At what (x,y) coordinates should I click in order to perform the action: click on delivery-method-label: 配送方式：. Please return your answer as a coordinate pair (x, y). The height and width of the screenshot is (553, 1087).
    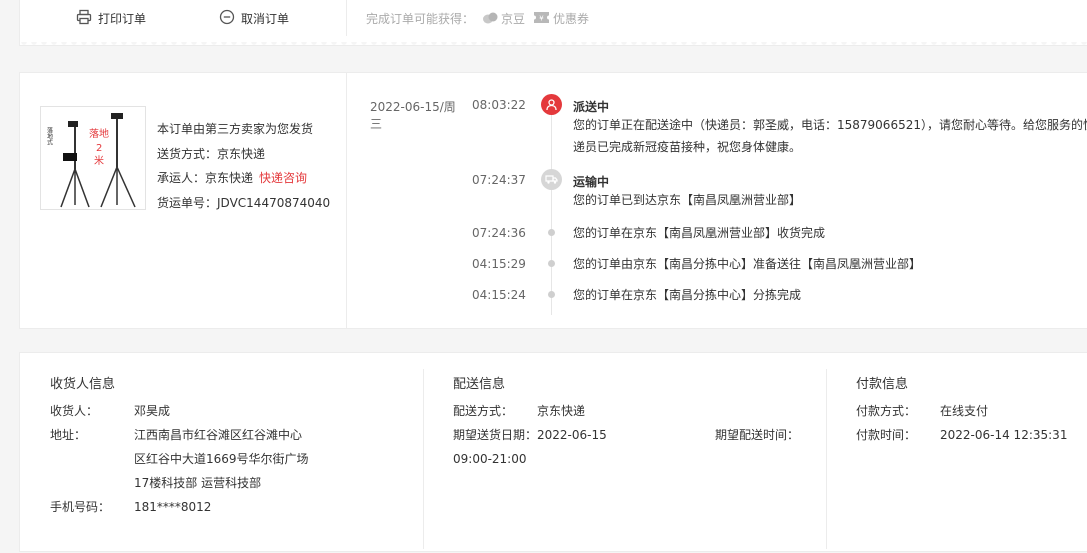
    Looking at the image, I should click on (483, 411).